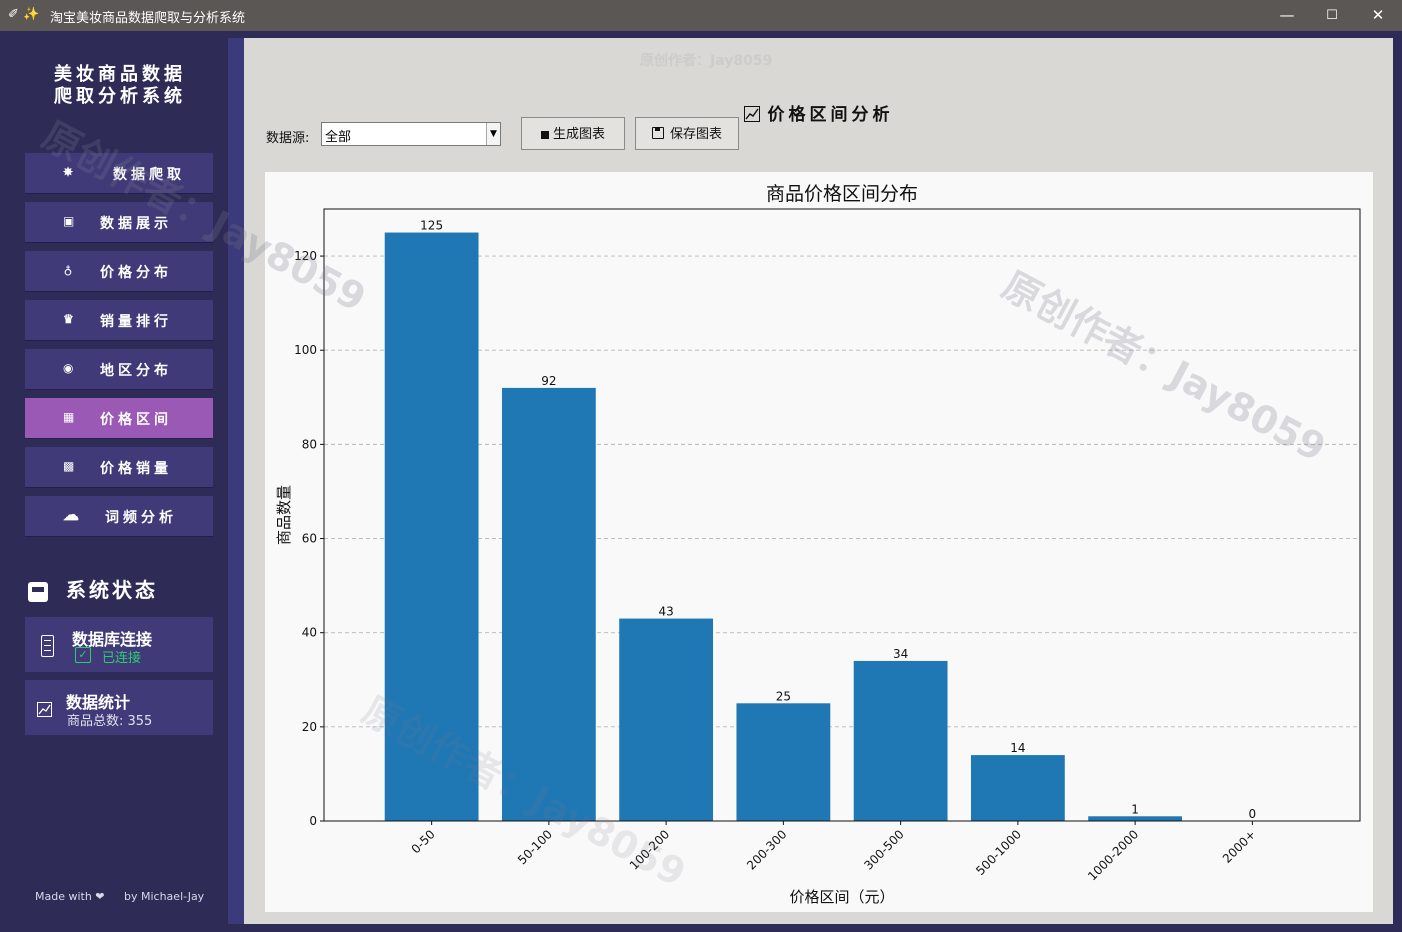  I want to click on package-icon: ▣, so click(71, 221).